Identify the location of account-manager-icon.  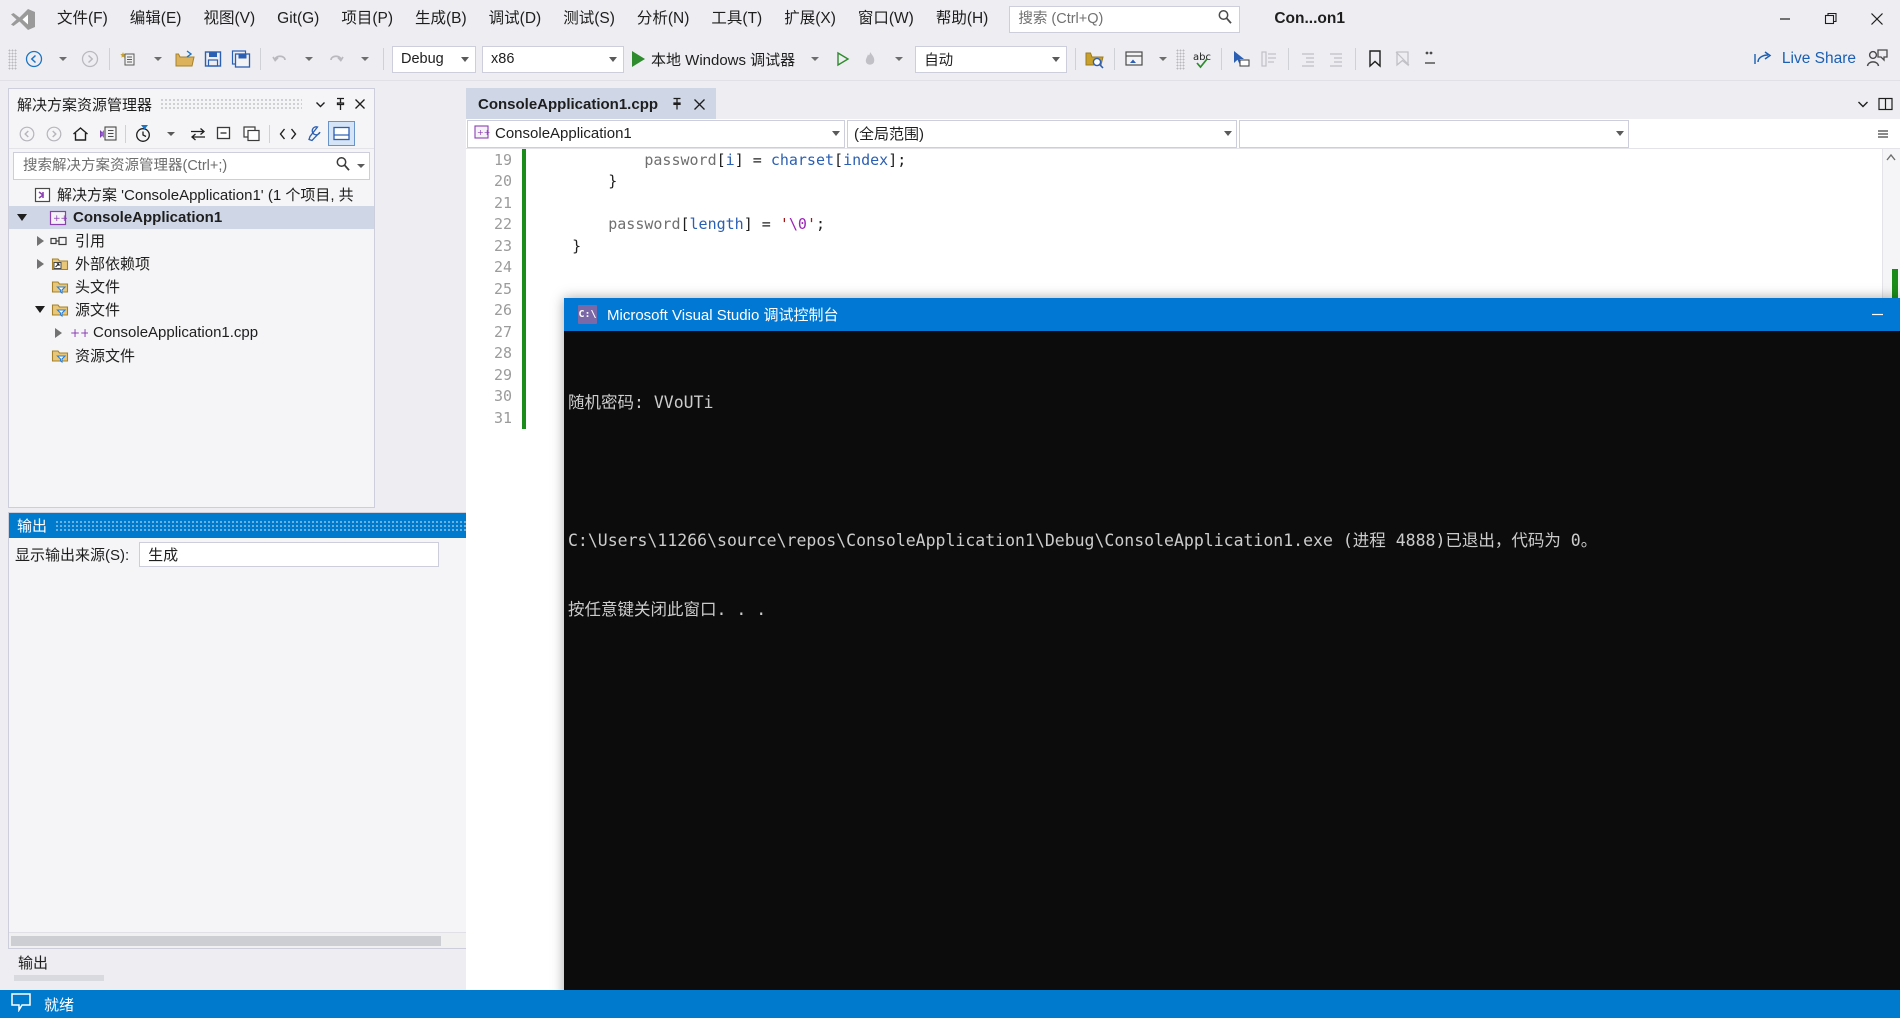
(1877, 59).